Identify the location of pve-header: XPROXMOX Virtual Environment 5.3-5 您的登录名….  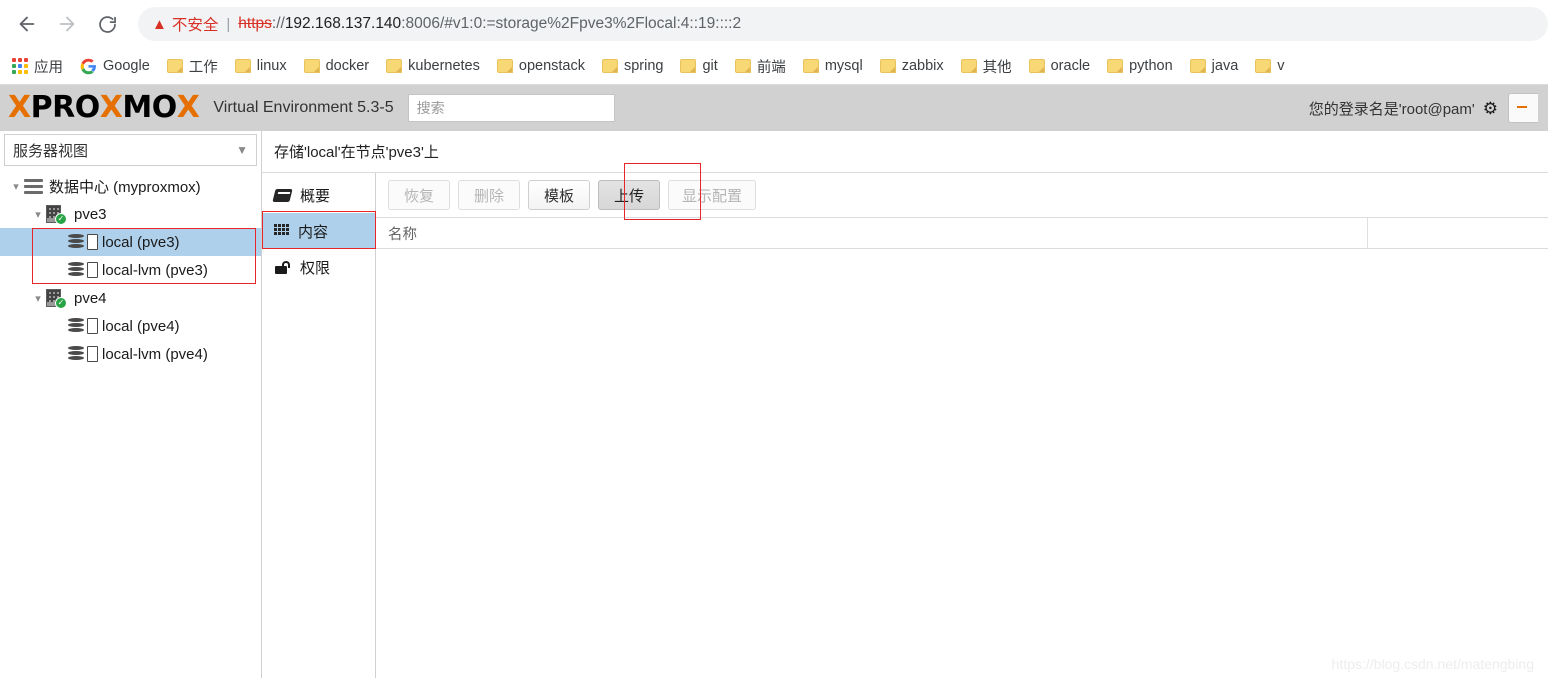
(774, 108).